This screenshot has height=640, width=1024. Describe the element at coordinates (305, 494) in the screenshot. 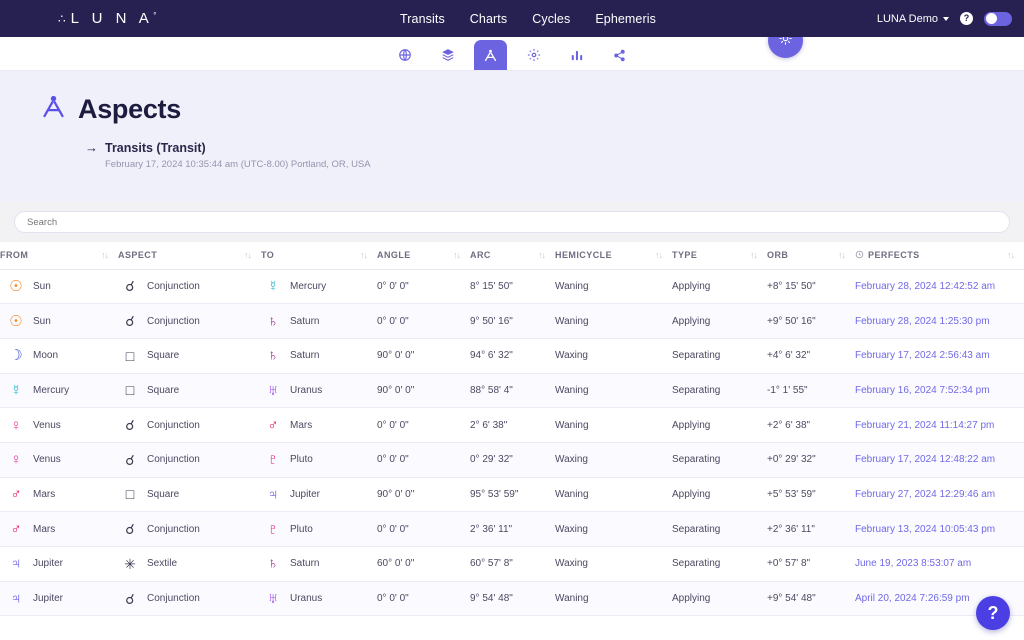

I see `to-label: Jupiter` at that location.